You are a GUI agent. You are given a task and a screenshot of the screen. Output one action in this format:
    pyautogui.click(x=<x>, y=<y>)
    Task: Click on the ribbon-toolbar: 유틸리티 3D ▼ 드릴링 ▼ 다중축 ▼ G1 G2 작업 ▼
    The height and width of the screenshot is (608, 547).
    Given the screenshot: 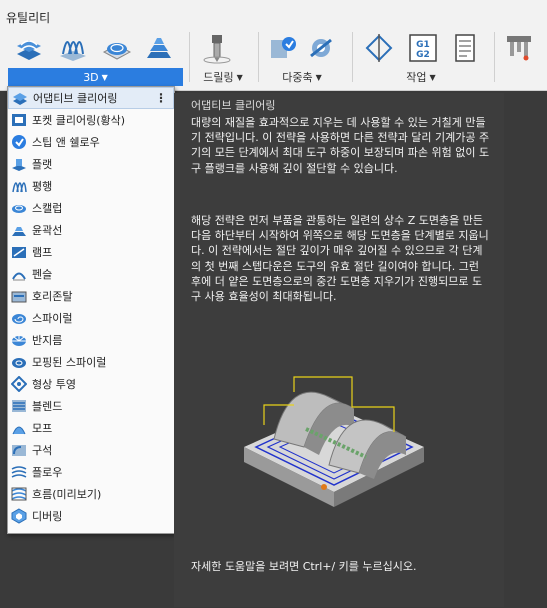 What is the action you would take?
    pyautogui.click(x=273, y=45)
    